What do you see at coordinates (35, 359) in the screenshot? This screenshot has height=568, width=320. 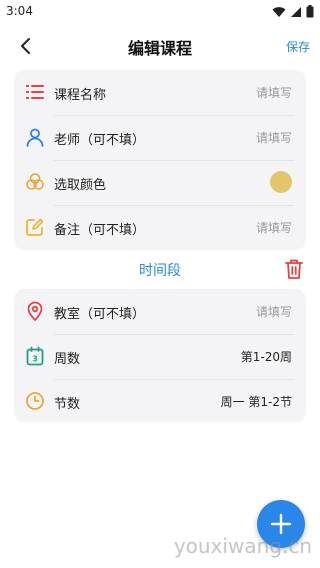 I see `svg-text: 3` at bounding box center [35, 359].